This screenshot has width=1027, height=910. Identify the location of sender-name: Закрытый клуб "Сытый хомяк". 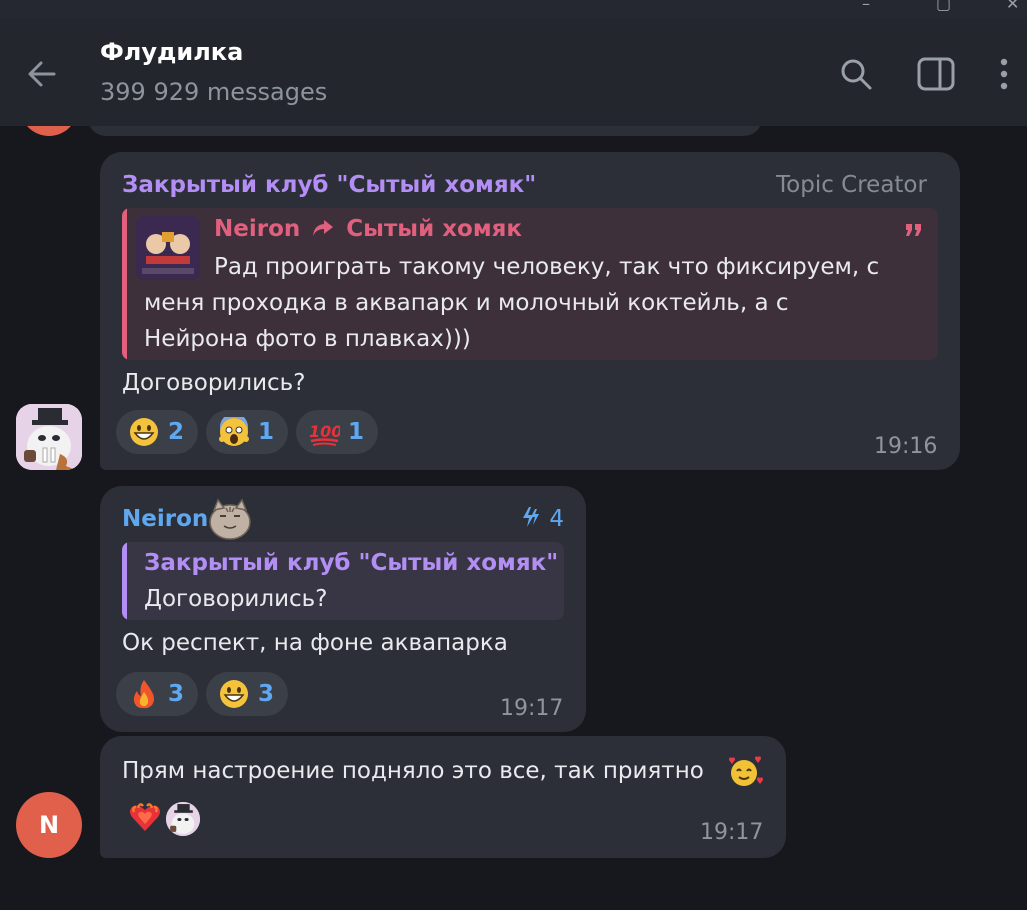
(329, 185).